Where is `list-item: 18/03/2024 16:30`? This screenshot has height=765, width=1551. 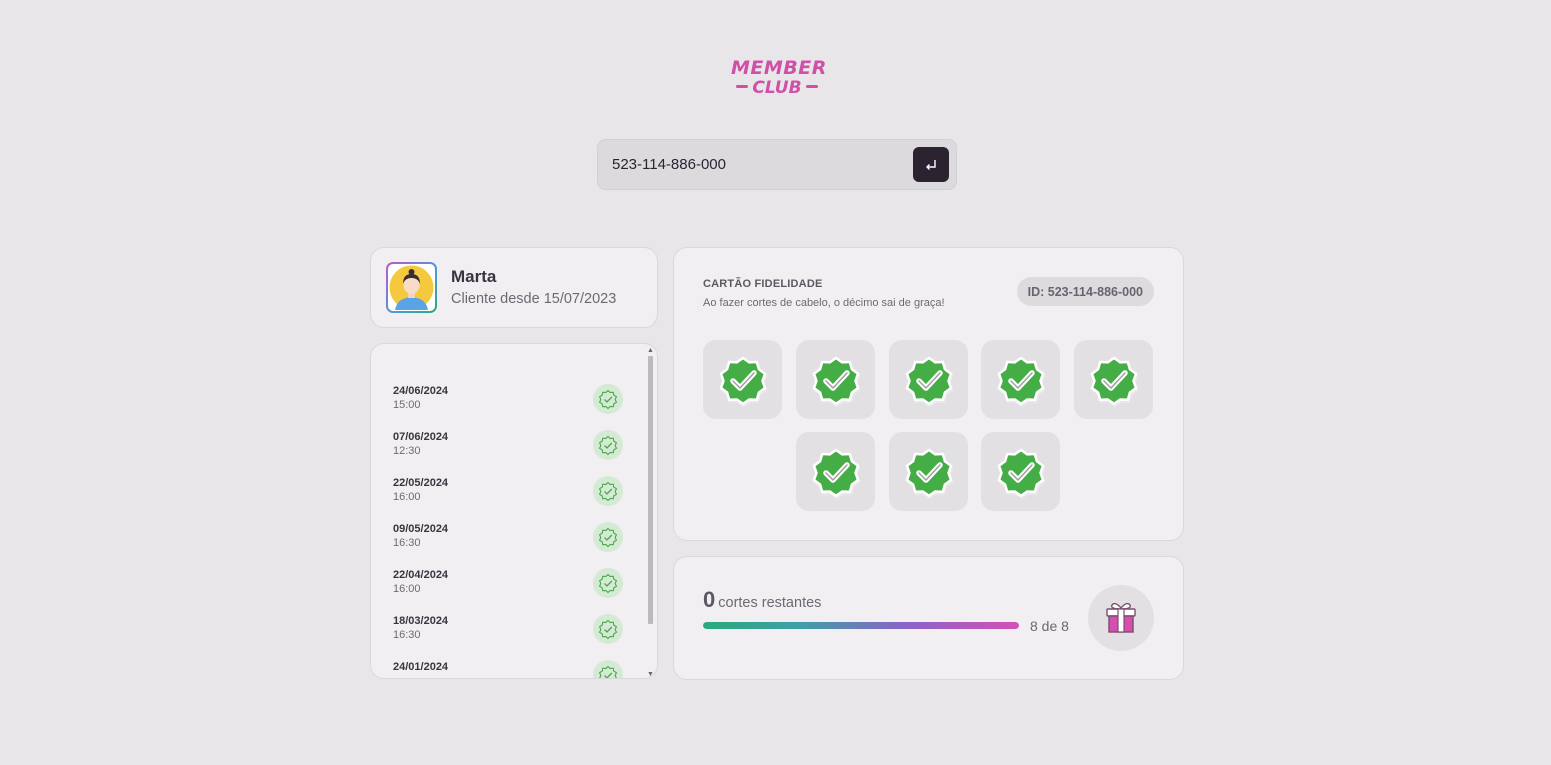
list-item: 18/03/2024 16:30 is located at coordinates (508, 637).